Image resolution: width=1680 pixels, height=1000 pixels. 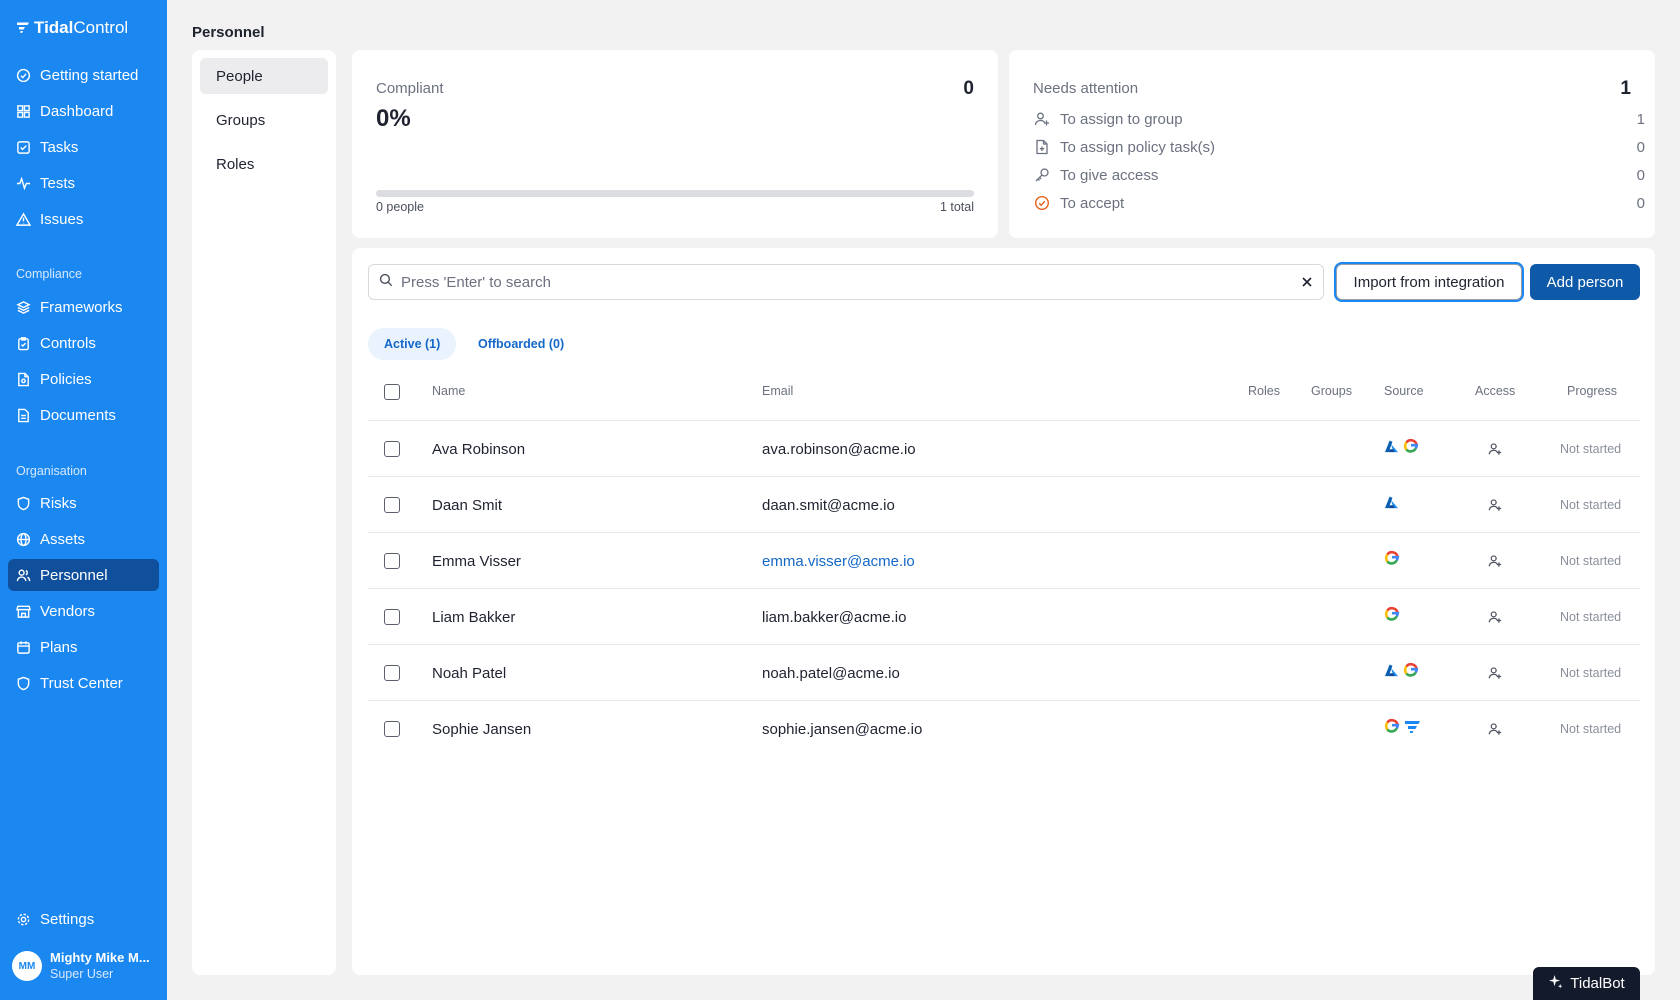 What do you see at coordinates (1092, 203) in the screenshot?
I see `attention-row-label: To accept` at bounding box center [1092, 203].